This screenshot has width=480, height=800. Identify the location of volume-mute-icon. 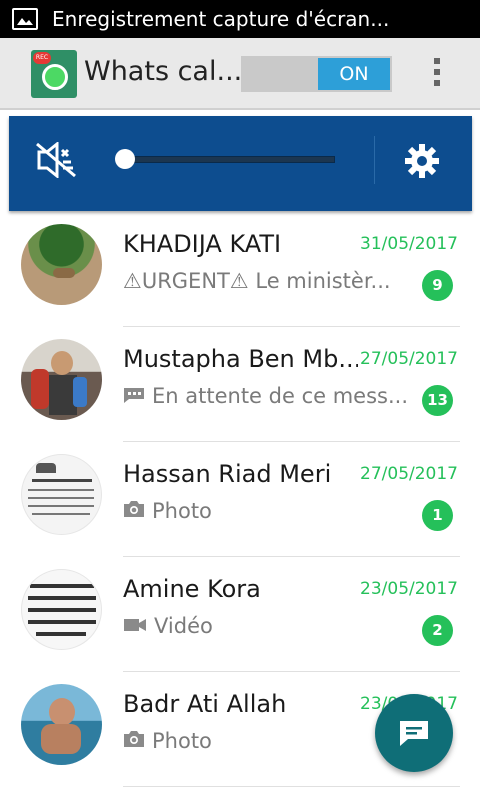
(57, 161).